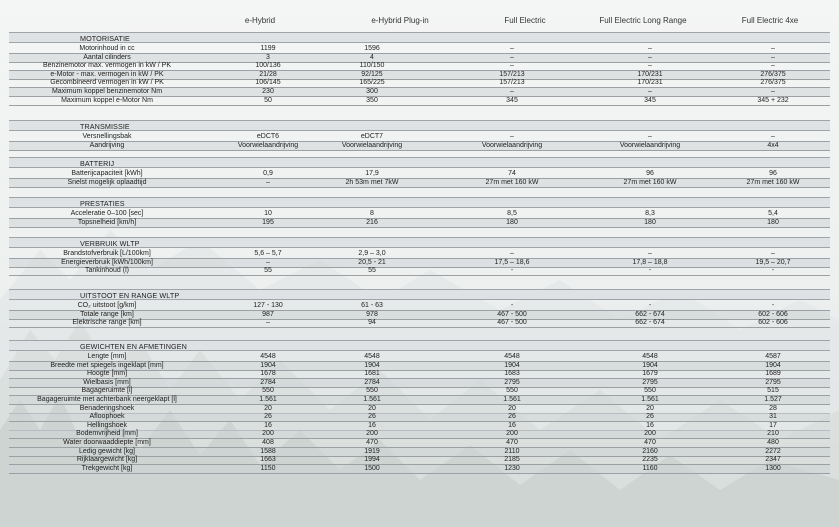 This screenshot has width=839, height=527. Describe the element at coordinates (372, 434) in the screenshot. I see `row-value: 200` at that location.